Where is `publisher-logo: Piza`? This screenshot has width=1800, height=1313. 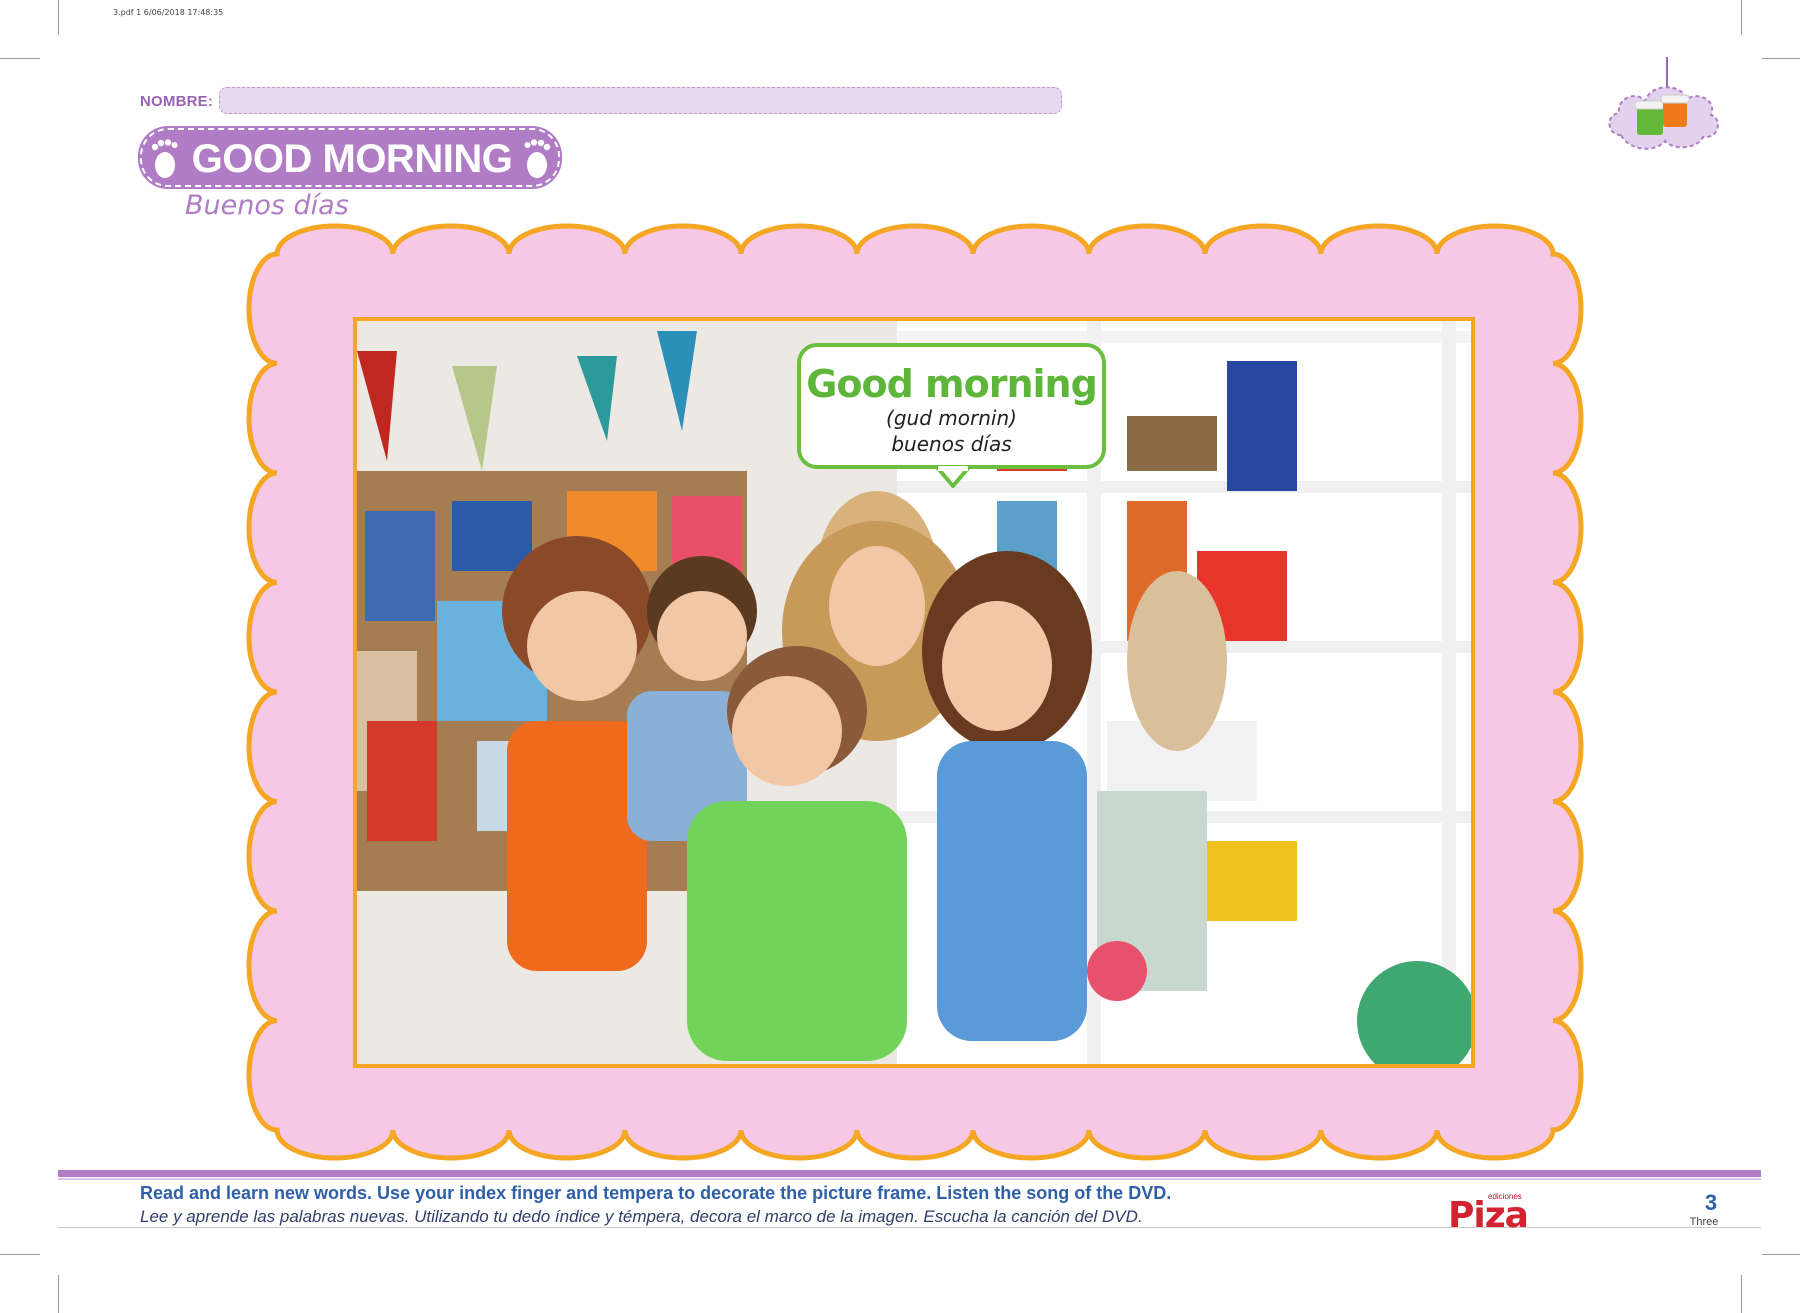 publisher-logo: Piza is located at coordinates (1488, 1215).